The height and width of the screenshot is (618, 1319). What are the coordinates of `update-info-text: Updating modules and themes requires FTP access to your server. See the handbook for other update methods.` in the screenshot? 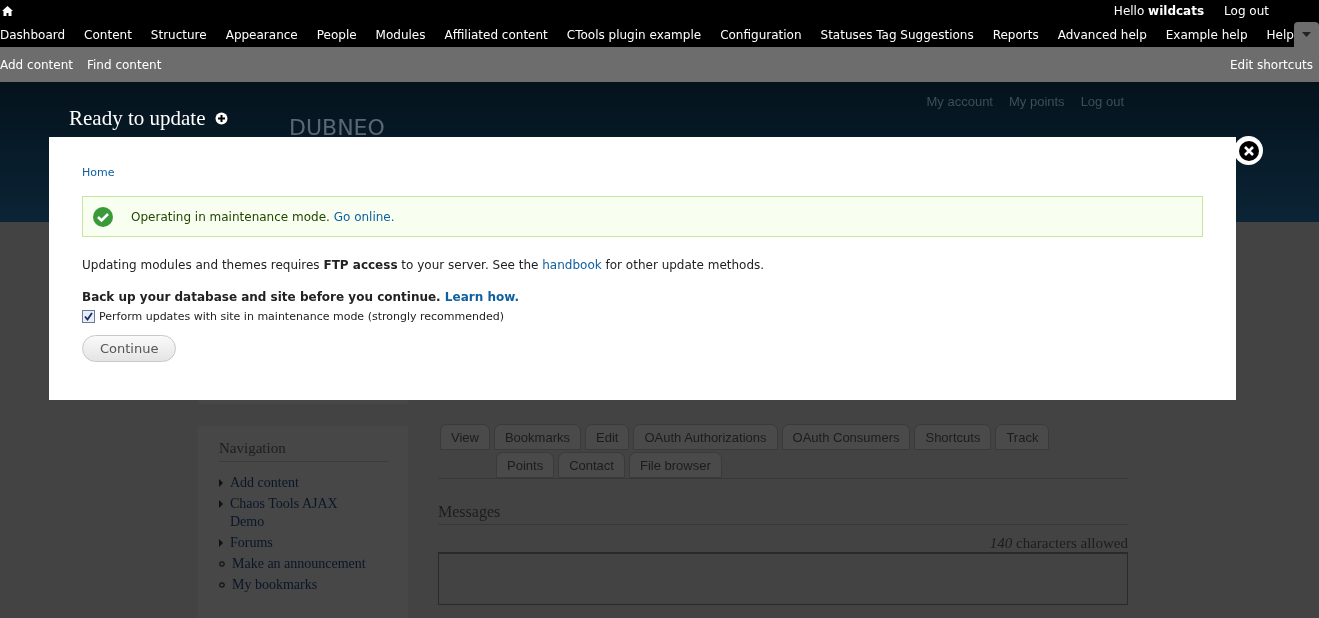 It's located at (424, 265).